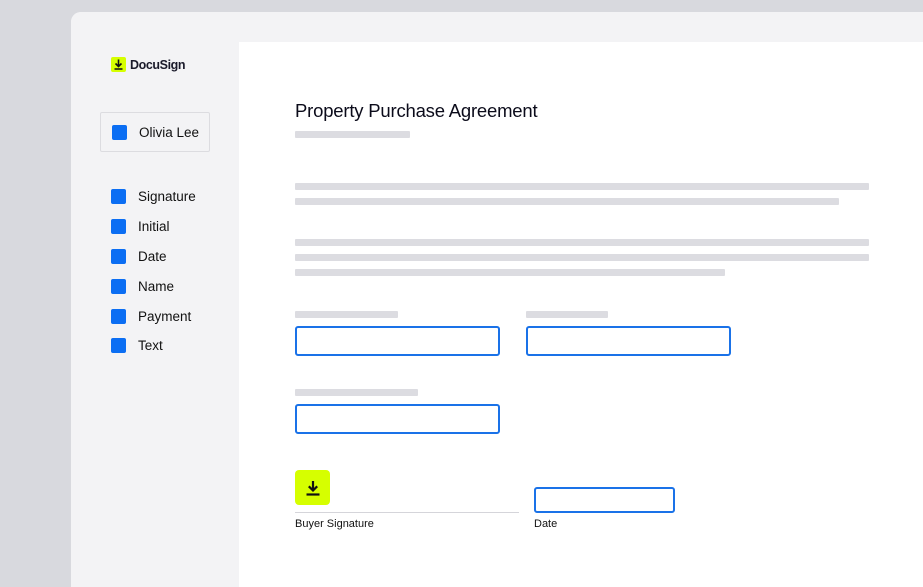 The image size is (923, 587). Describe the element at coordinates (604, 500) in the screenshot. I see `date-input` at that location.